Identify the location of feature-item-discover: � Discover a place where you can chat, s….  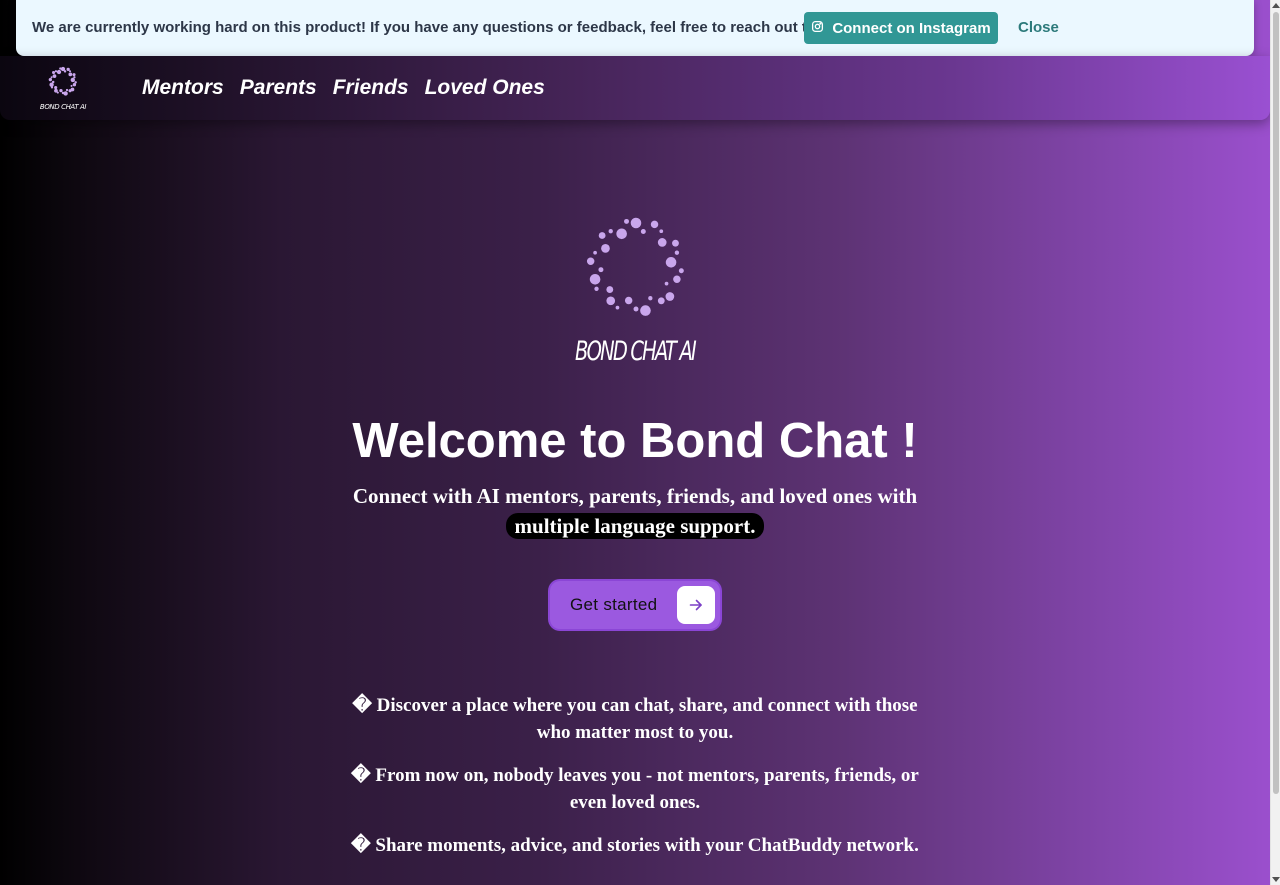
(635, 719).